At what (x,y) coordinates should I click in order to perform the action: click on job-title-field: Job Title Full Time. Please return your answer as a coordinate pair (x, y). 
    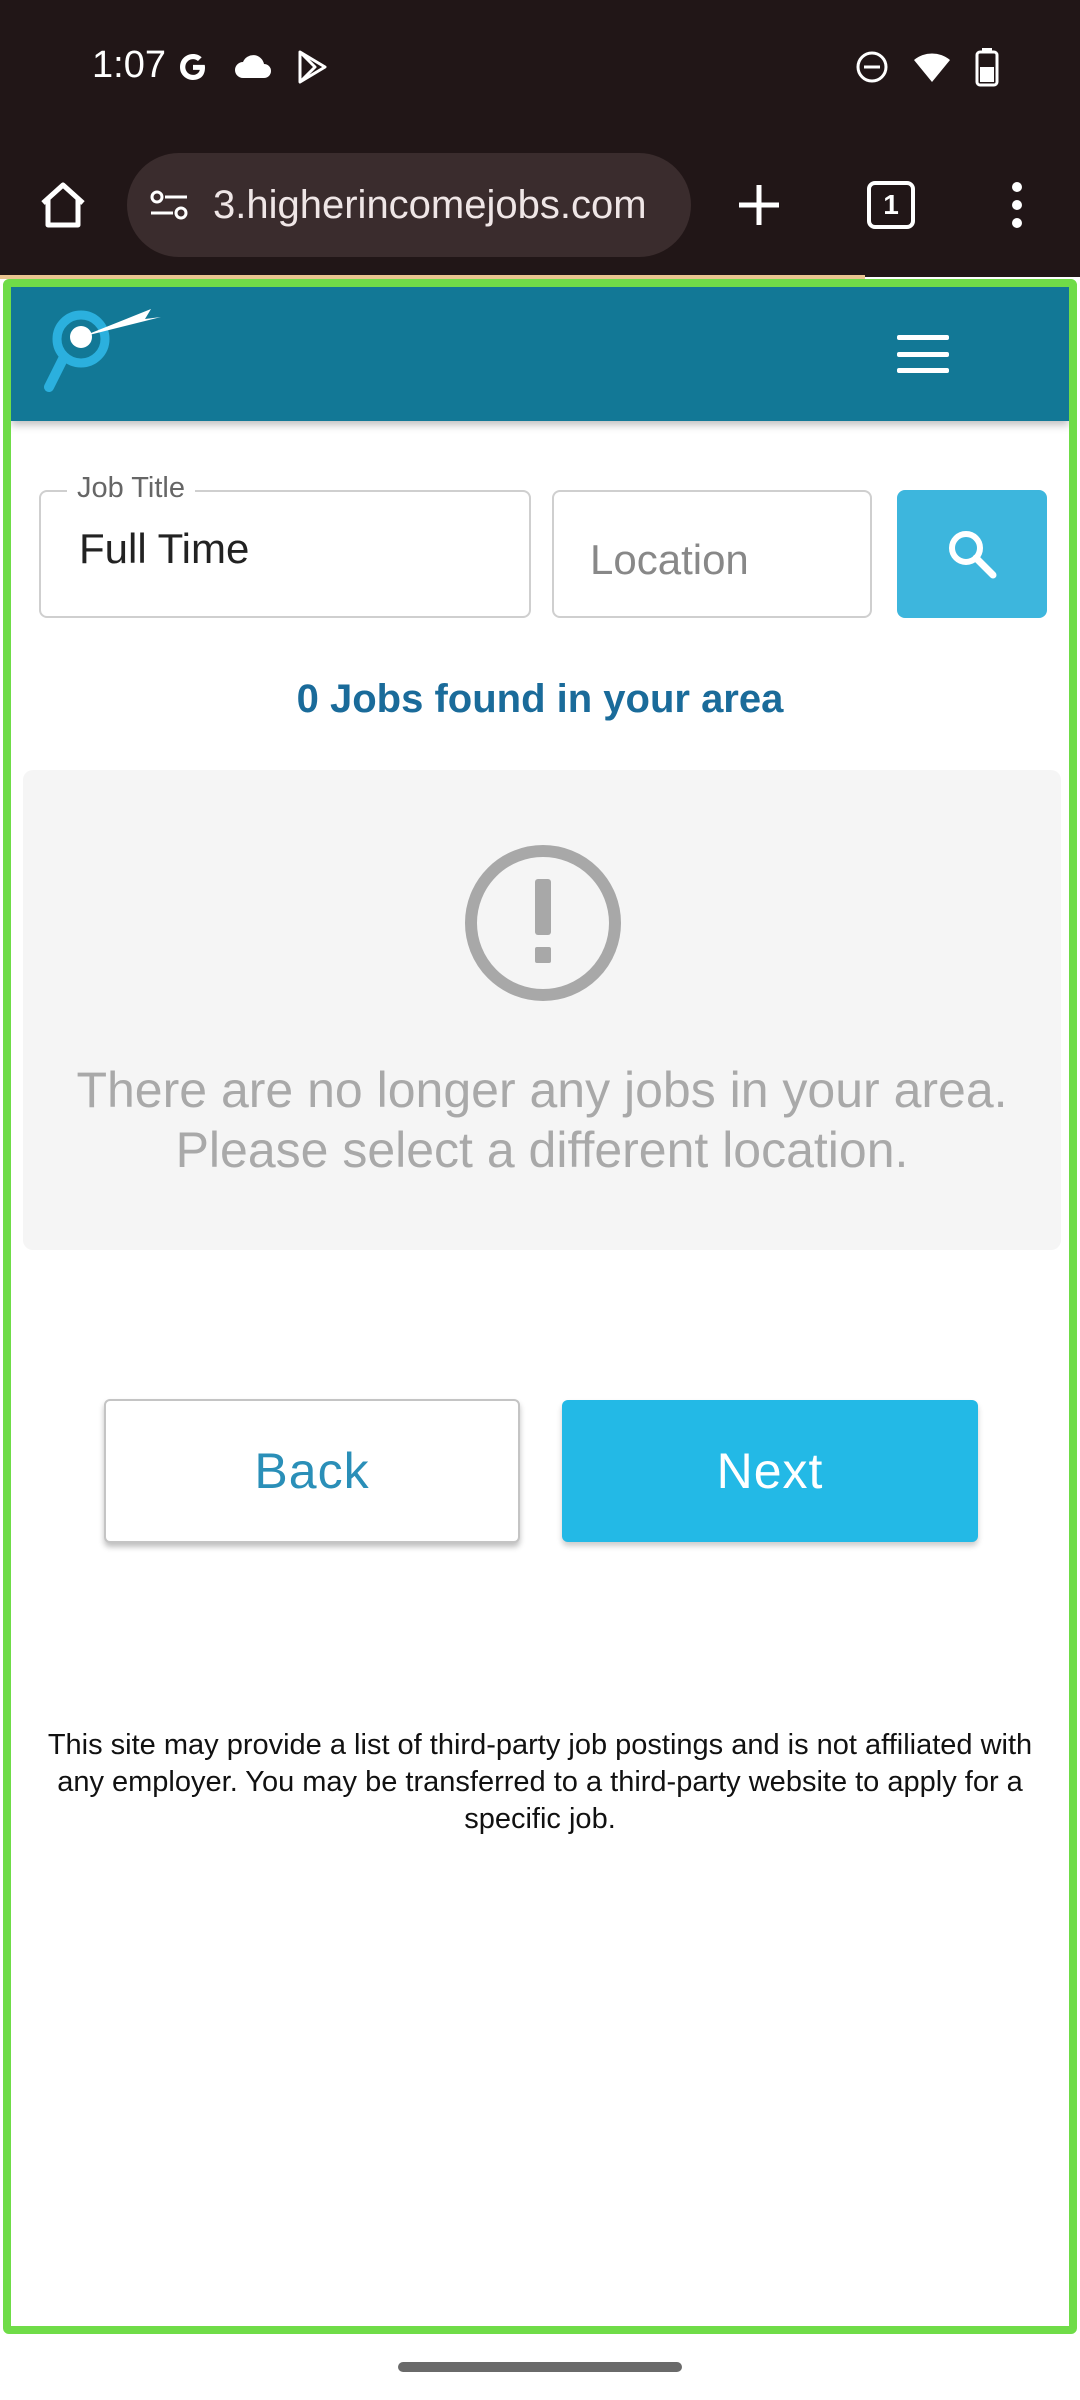
    Looking at the image, I should click on (285, 545).